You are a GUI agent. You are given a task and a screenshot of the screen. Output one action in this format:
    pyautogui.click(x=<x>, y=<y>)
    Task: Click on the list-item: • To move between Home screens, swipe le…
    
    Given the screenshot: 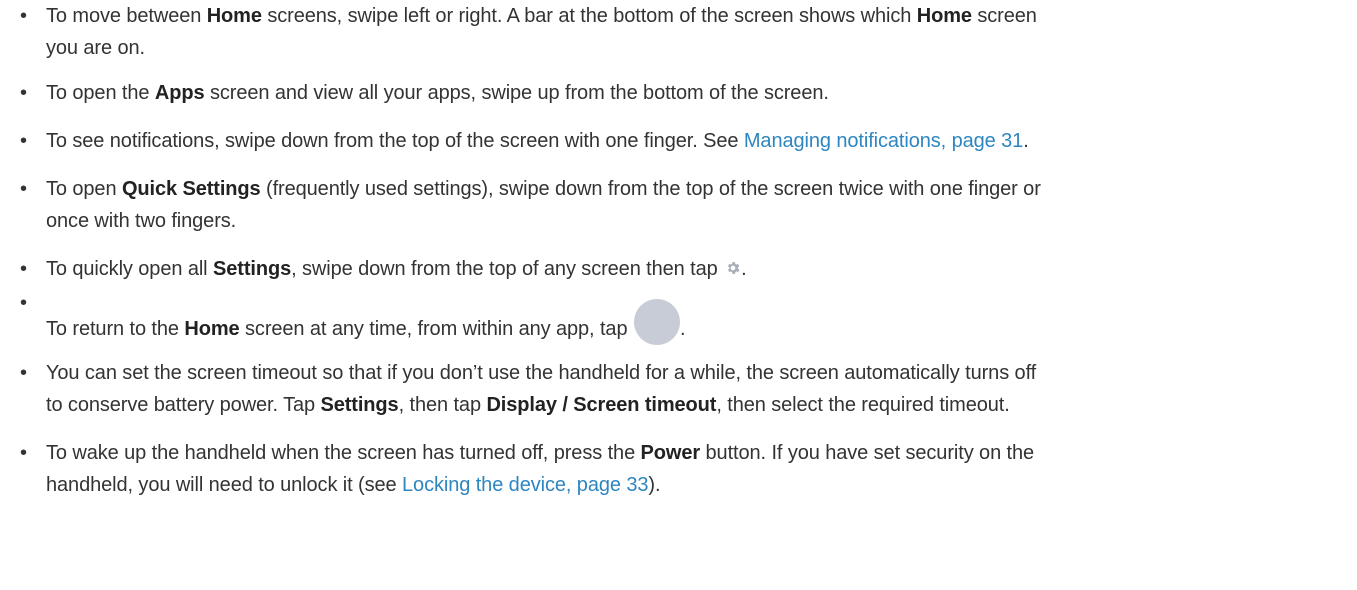 What is the action you would take?
    pyautogui.click(x=678, y=32)
    